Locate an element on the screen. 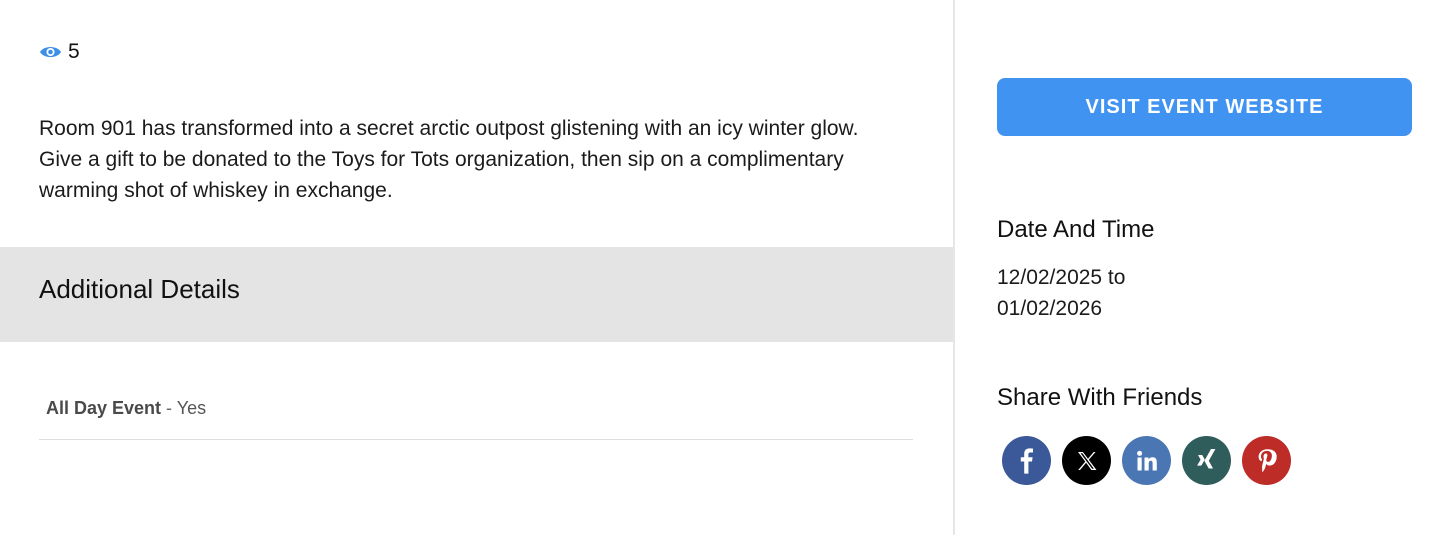 This screenshot has height=535, width=1453. x-icon is located at coordinates (1086, 460).